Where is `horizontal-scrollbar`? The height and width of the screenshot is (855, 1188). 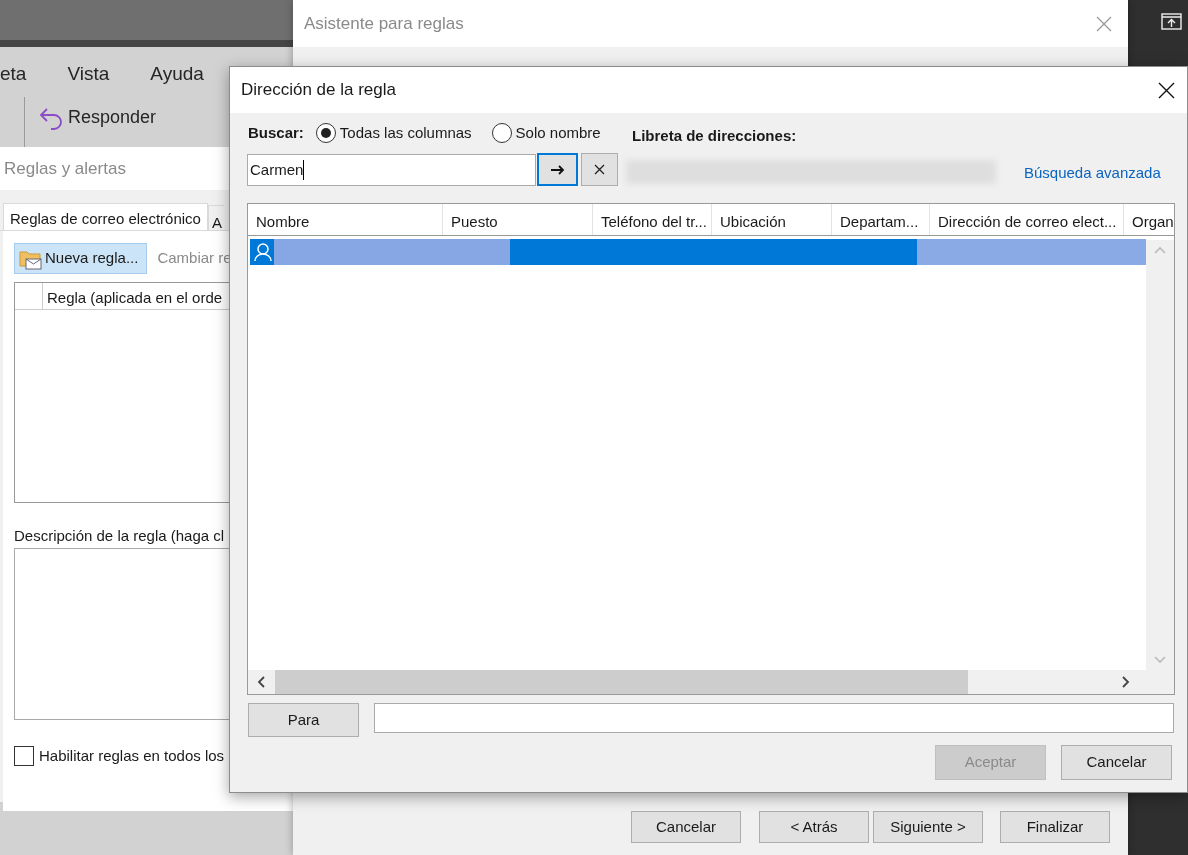
horizontal-scrollbar is located at coordinates (711, 682).